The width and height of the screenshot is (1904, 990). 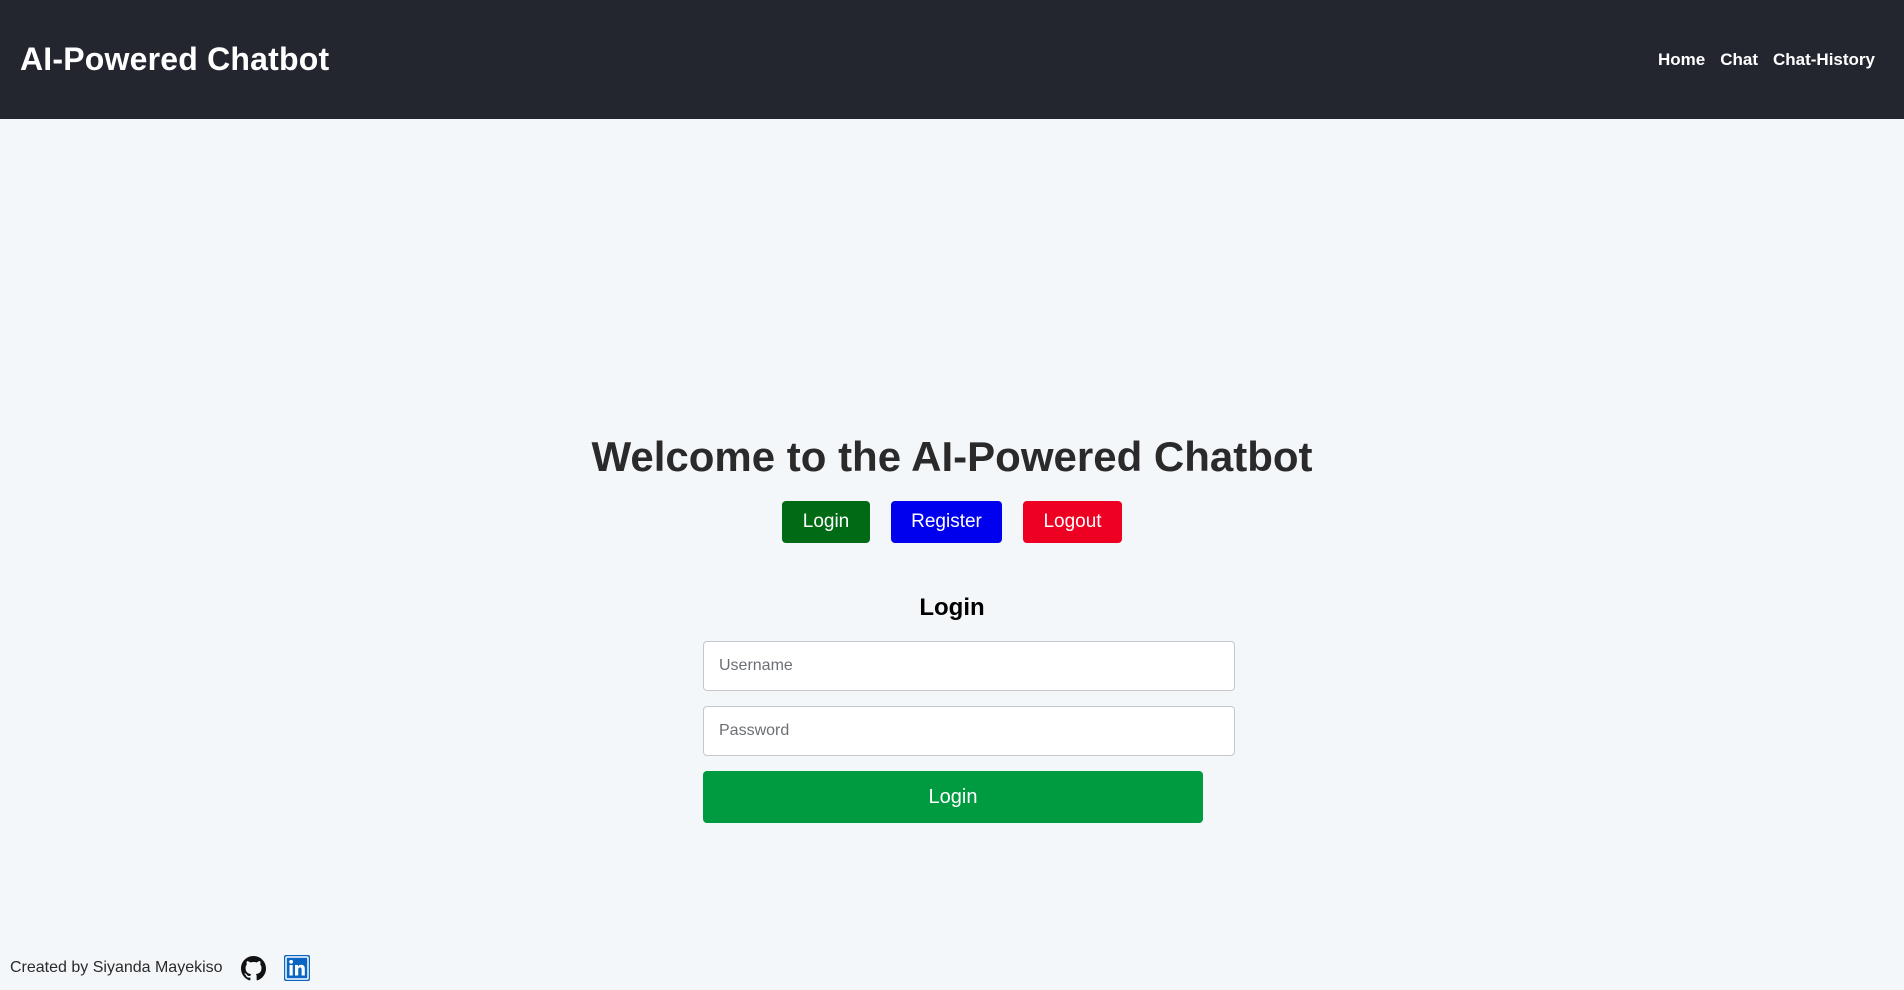 I want to click on nav-link-chat: Chat, so click(x=1739, y=60).